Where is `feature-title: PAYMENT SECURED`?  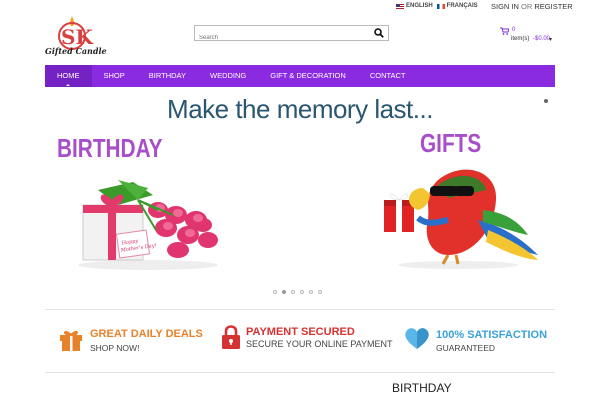
feature-title: PAYMENT SECURED is located at coordinates (300, 332).